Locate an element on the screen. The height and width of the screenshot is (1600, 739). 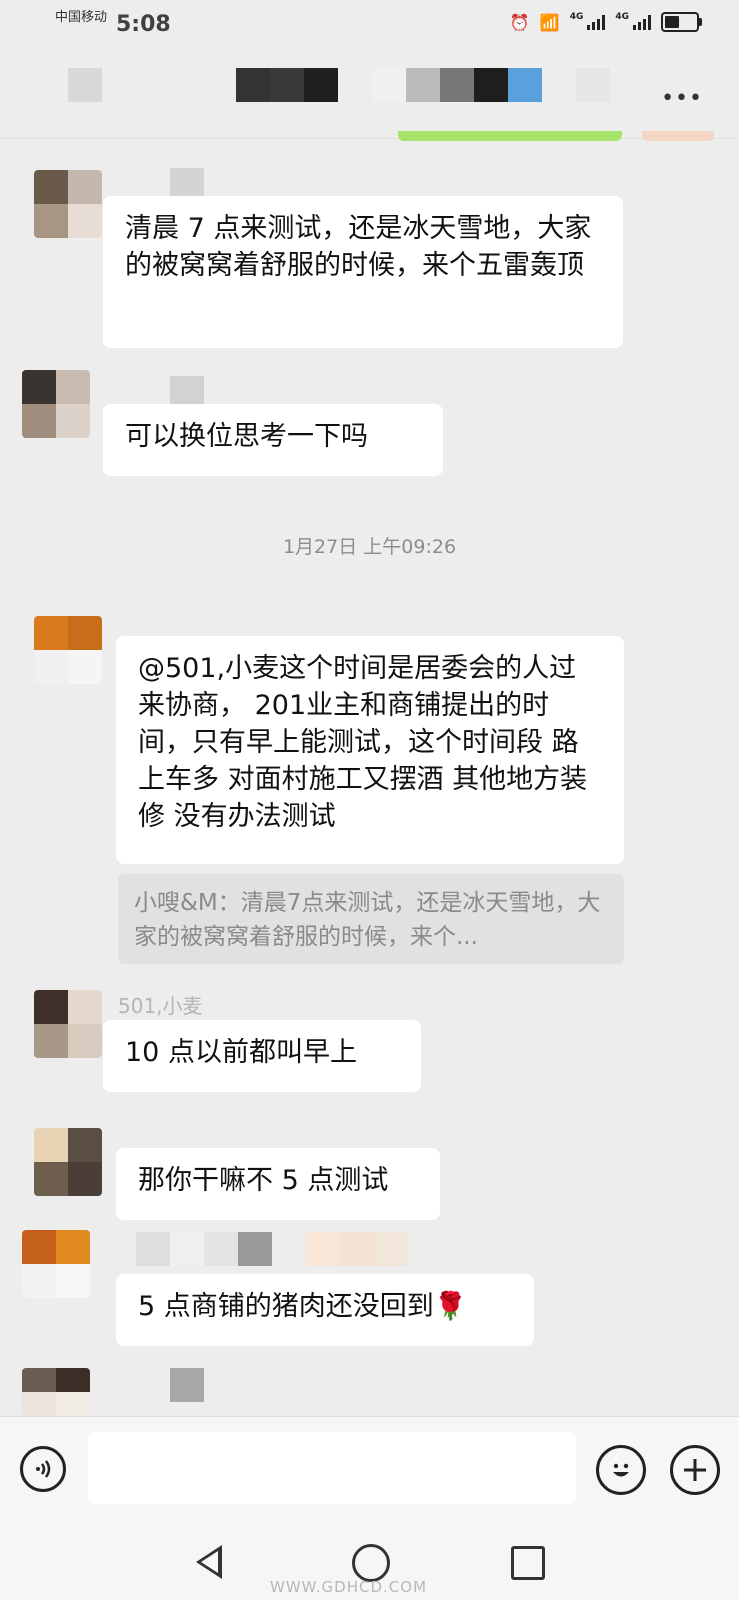
message-bubble: 可以换位思考一下吗 is located at coordinates (273, 440).